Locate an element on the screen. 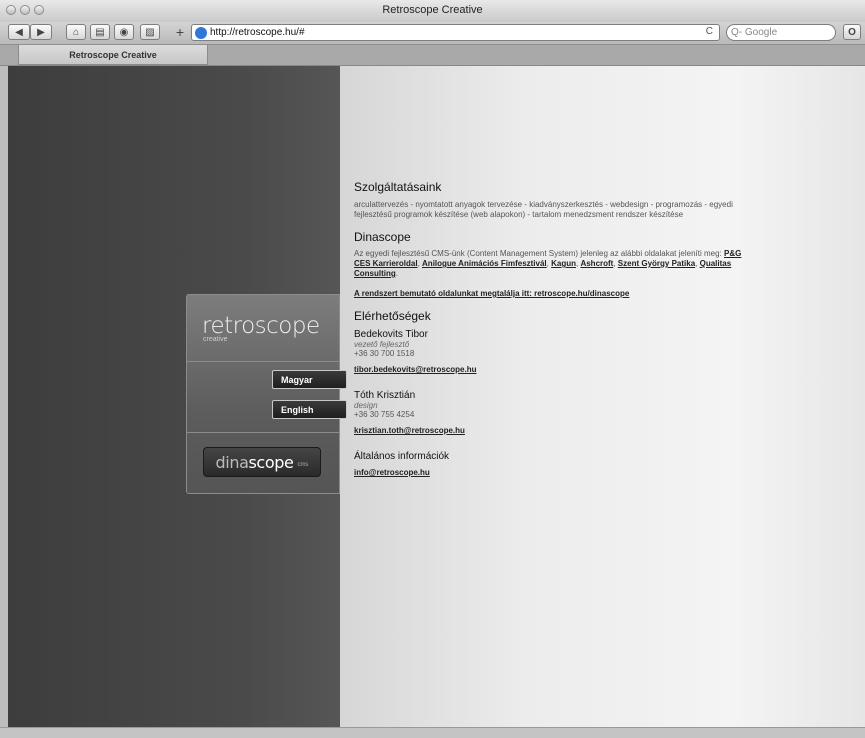 This screenshot has height=738, width=865. window-title: Retroscope Creative is located at coordinates (432, 10).